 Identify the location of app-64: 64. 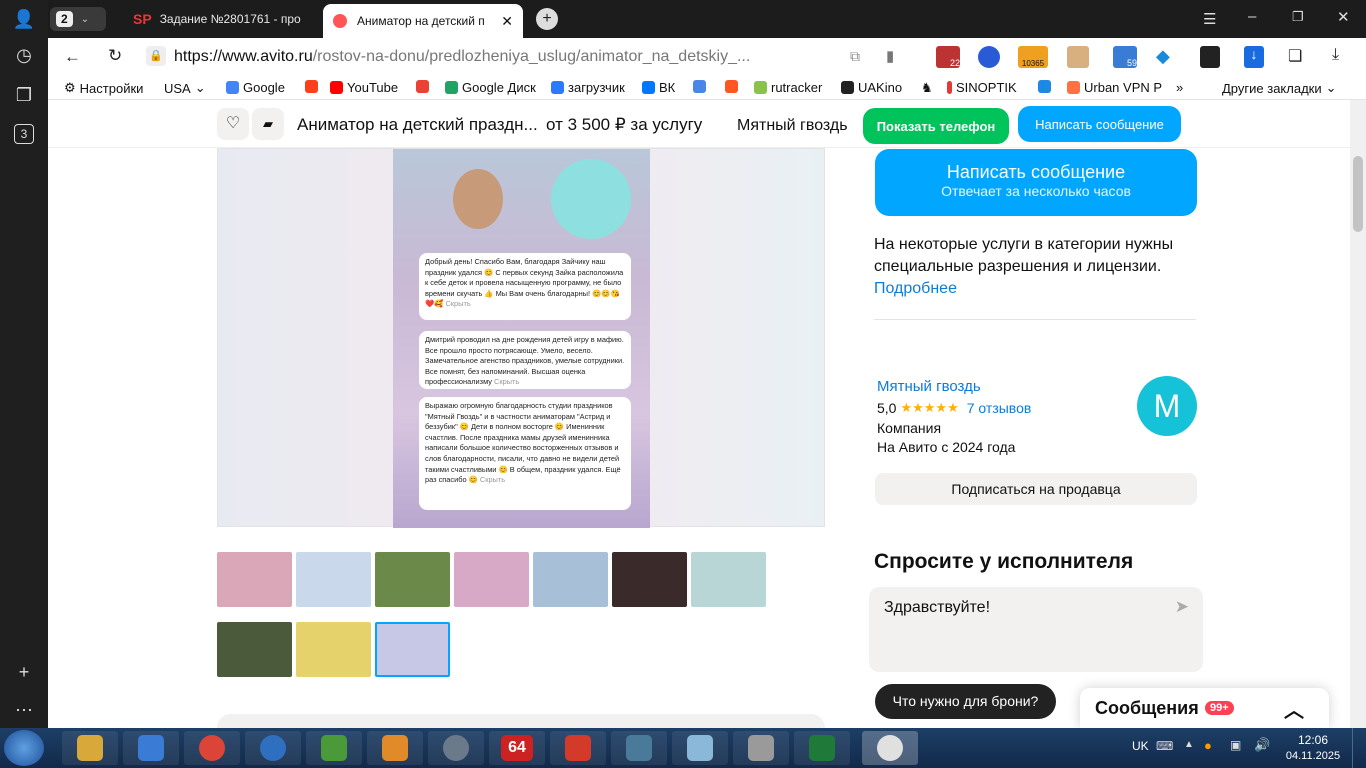
(517, 748).